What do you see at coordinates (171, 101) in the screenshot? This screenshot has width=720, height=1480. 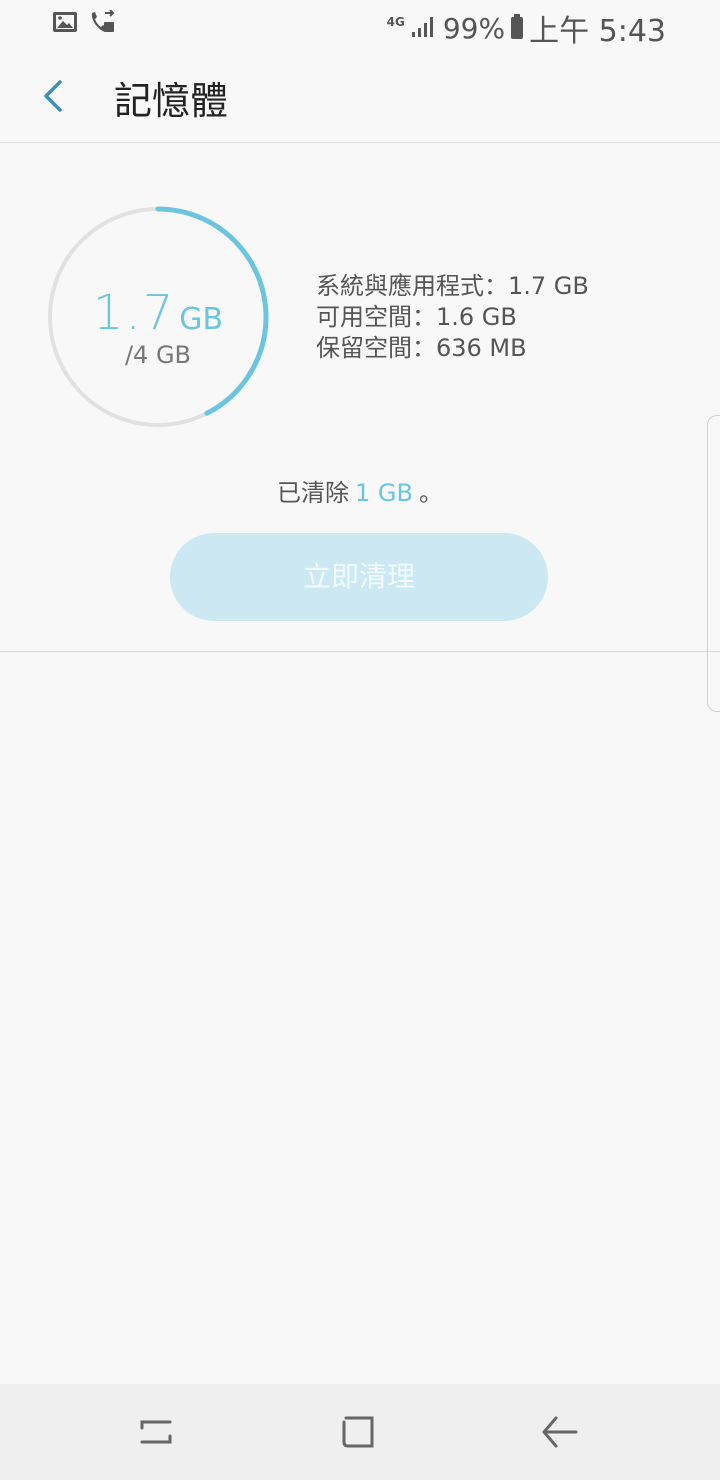 I see `page-title: 記憶體` at bounding box center [171, 101].